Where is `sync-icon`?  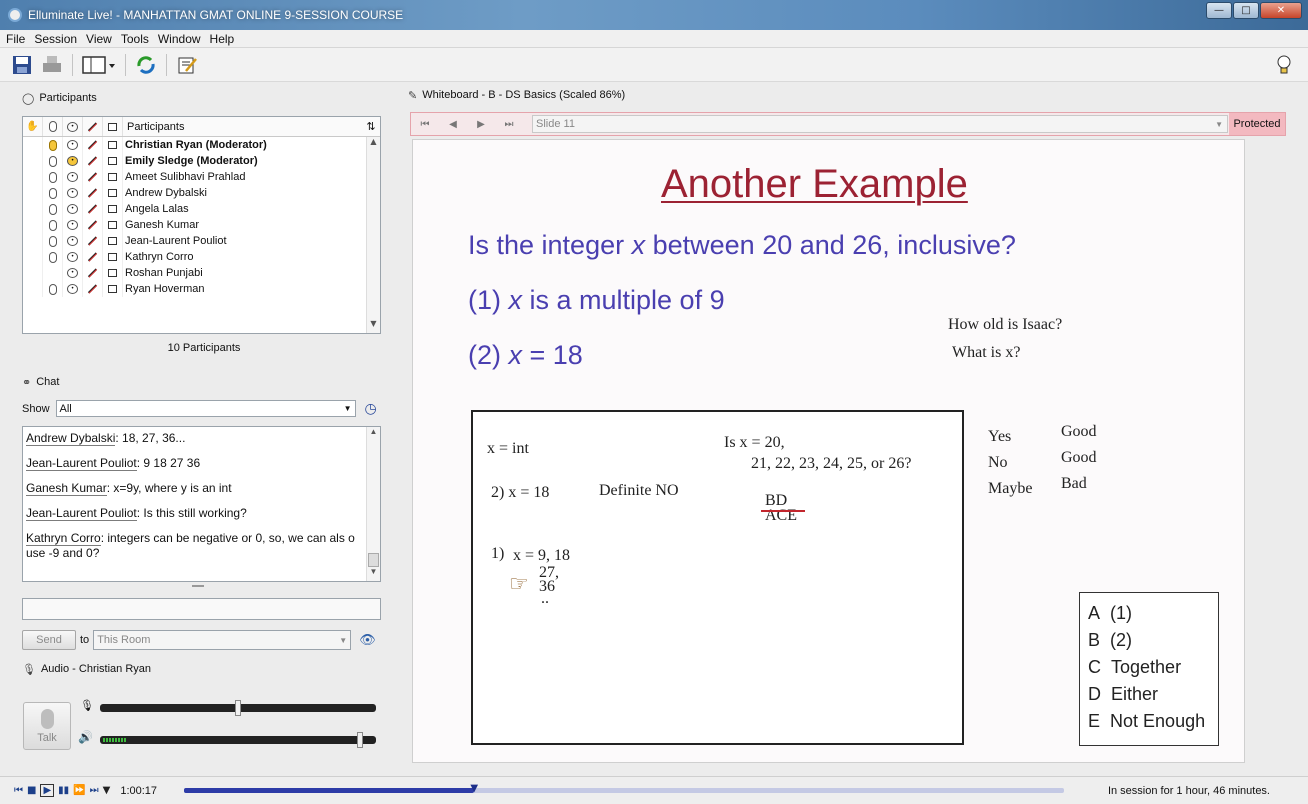
sync-icon is located at coordinates (146, 65).